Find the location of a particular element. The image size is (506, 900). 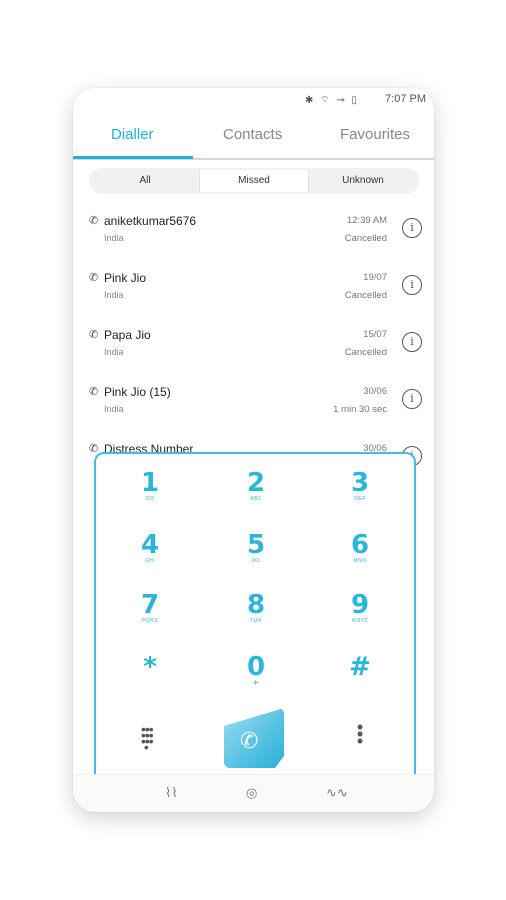

dial-key-5: 5 JKL is located at coordinates (256, 548).